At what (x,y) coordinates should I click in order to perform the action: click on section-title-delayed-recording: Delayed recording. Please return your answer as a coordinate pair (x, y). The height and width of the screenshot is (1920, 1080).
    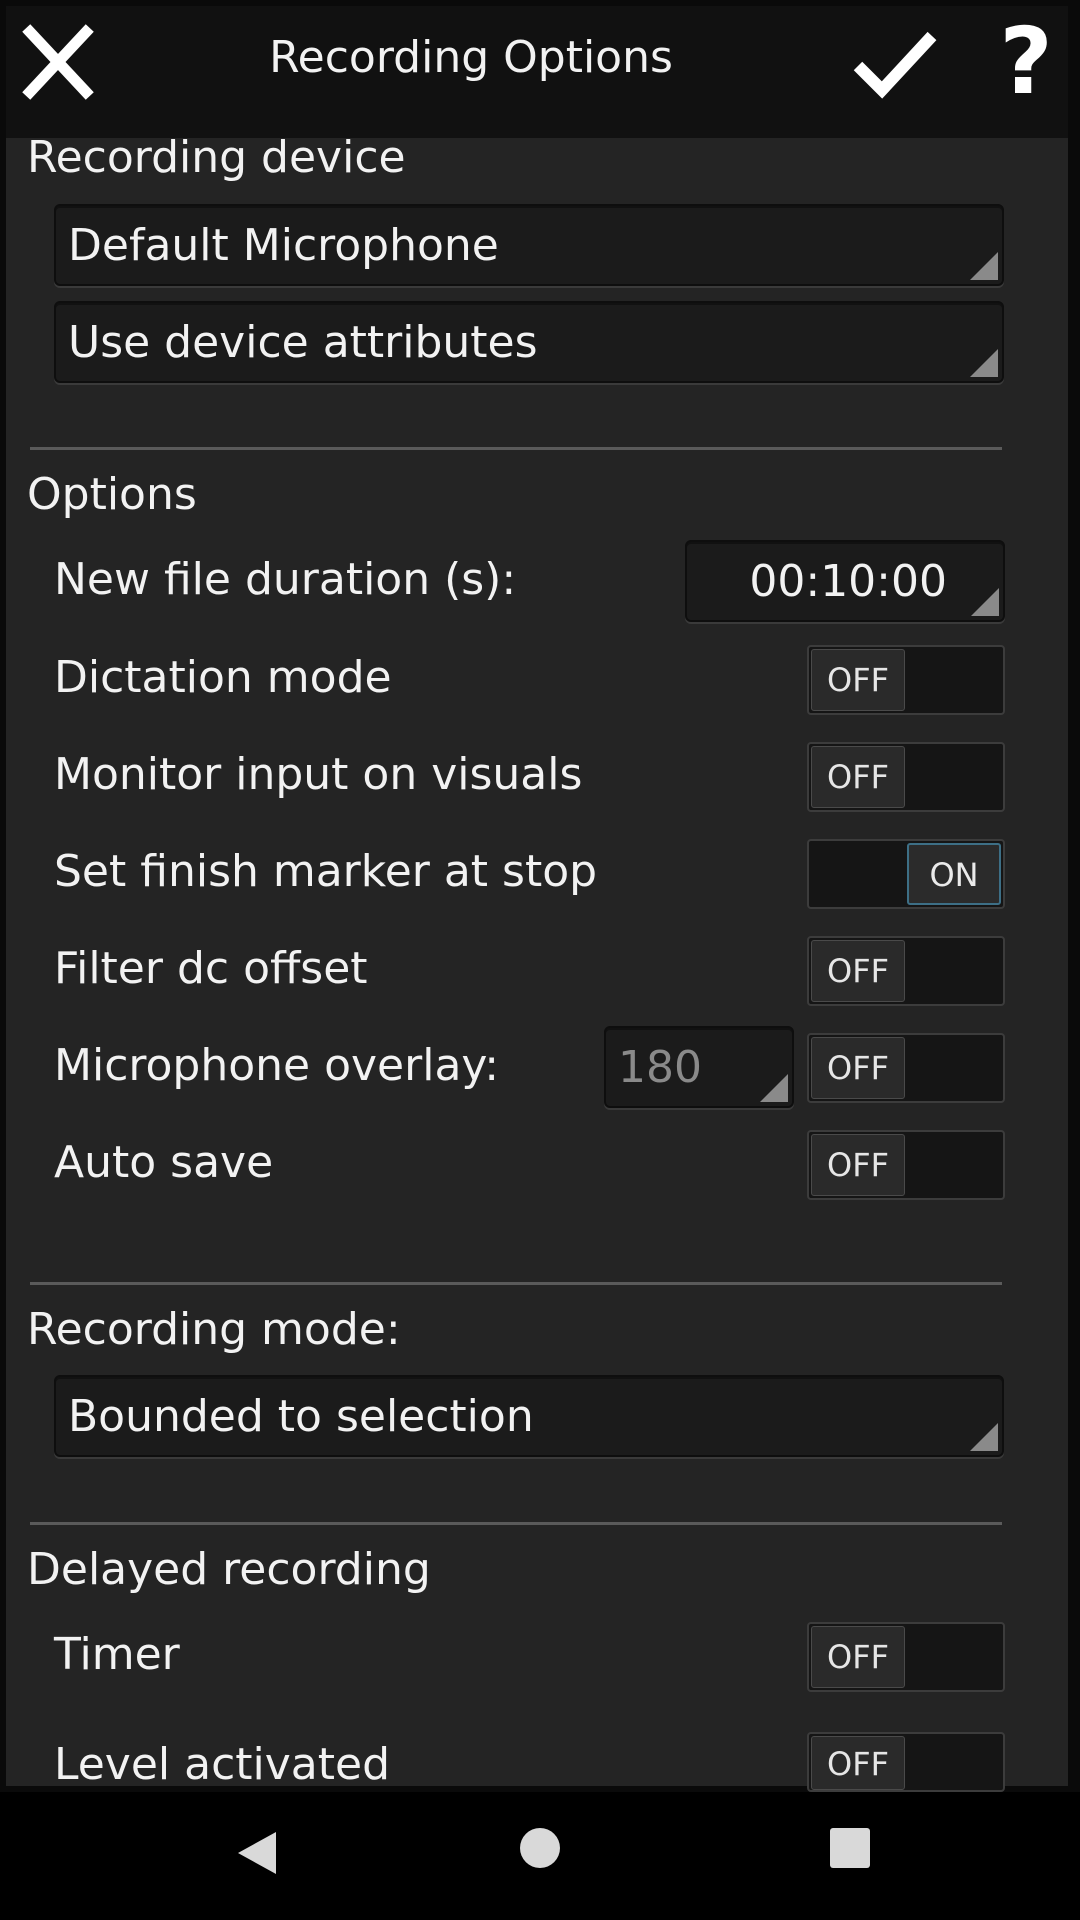
    Looking at the image, I should click on (229, 1569).